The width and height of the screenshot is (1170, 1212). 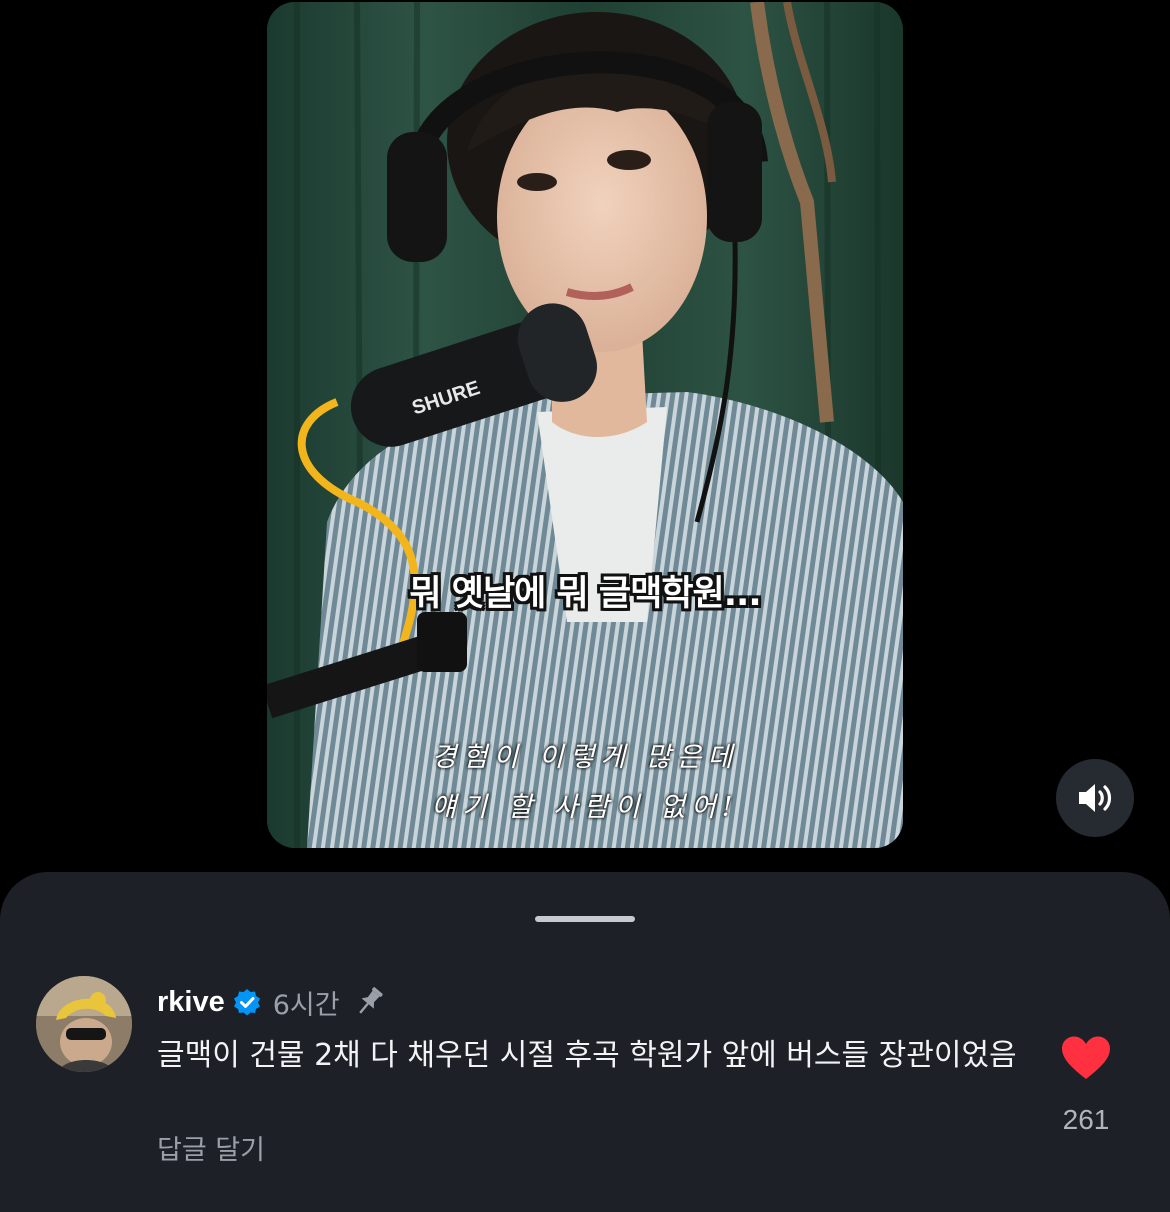 I want to click on video-caption-sub-line1: 경험이 이렇게 많은데, so click(x=585, y=757).